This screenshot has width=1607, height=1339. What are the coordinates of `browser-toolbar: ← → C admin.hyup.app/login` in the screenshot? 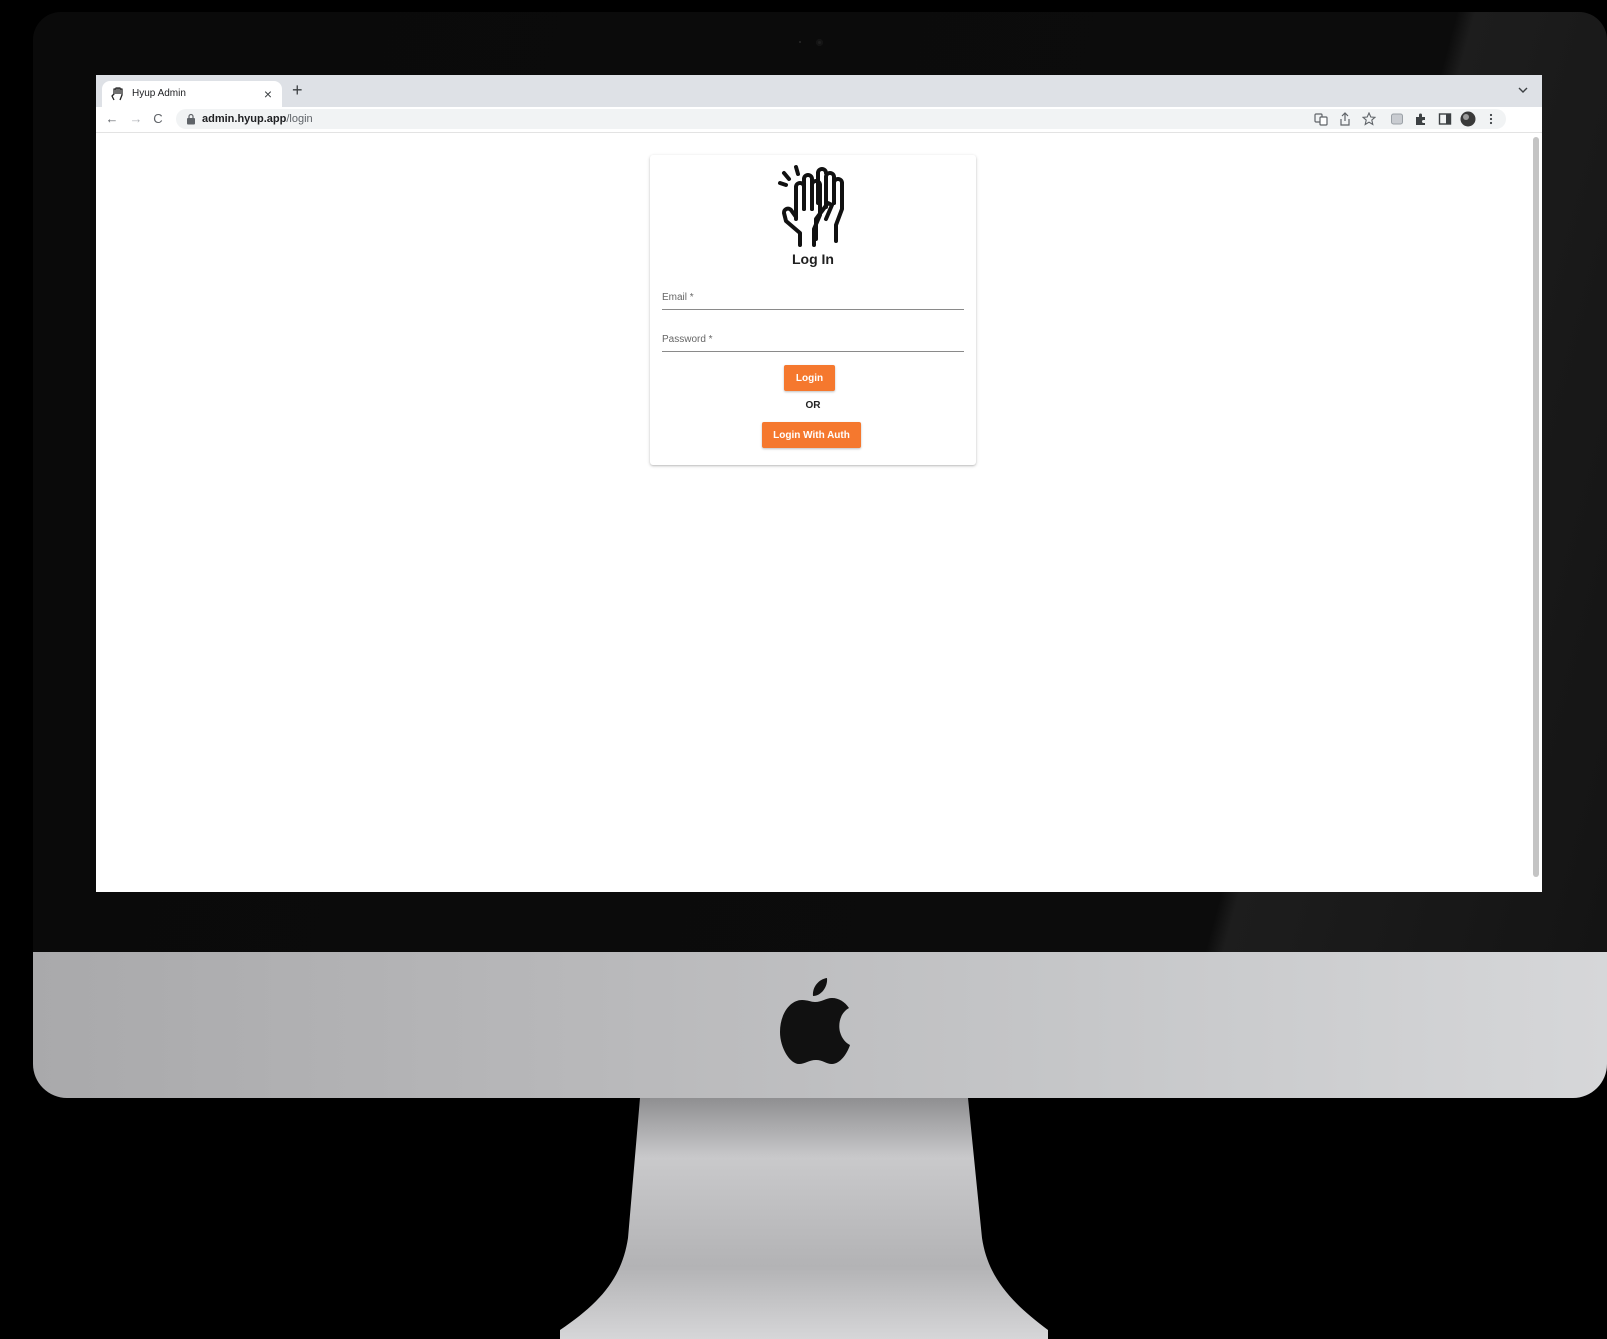 It's located at (819, 120).